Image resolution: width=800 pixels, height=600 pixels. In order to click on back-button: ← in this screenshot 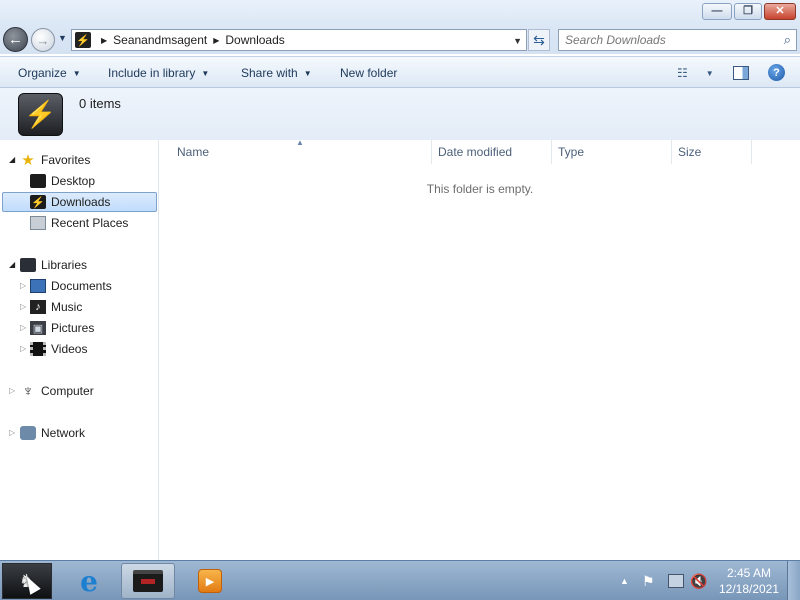, I will do `click(15, 39)`.